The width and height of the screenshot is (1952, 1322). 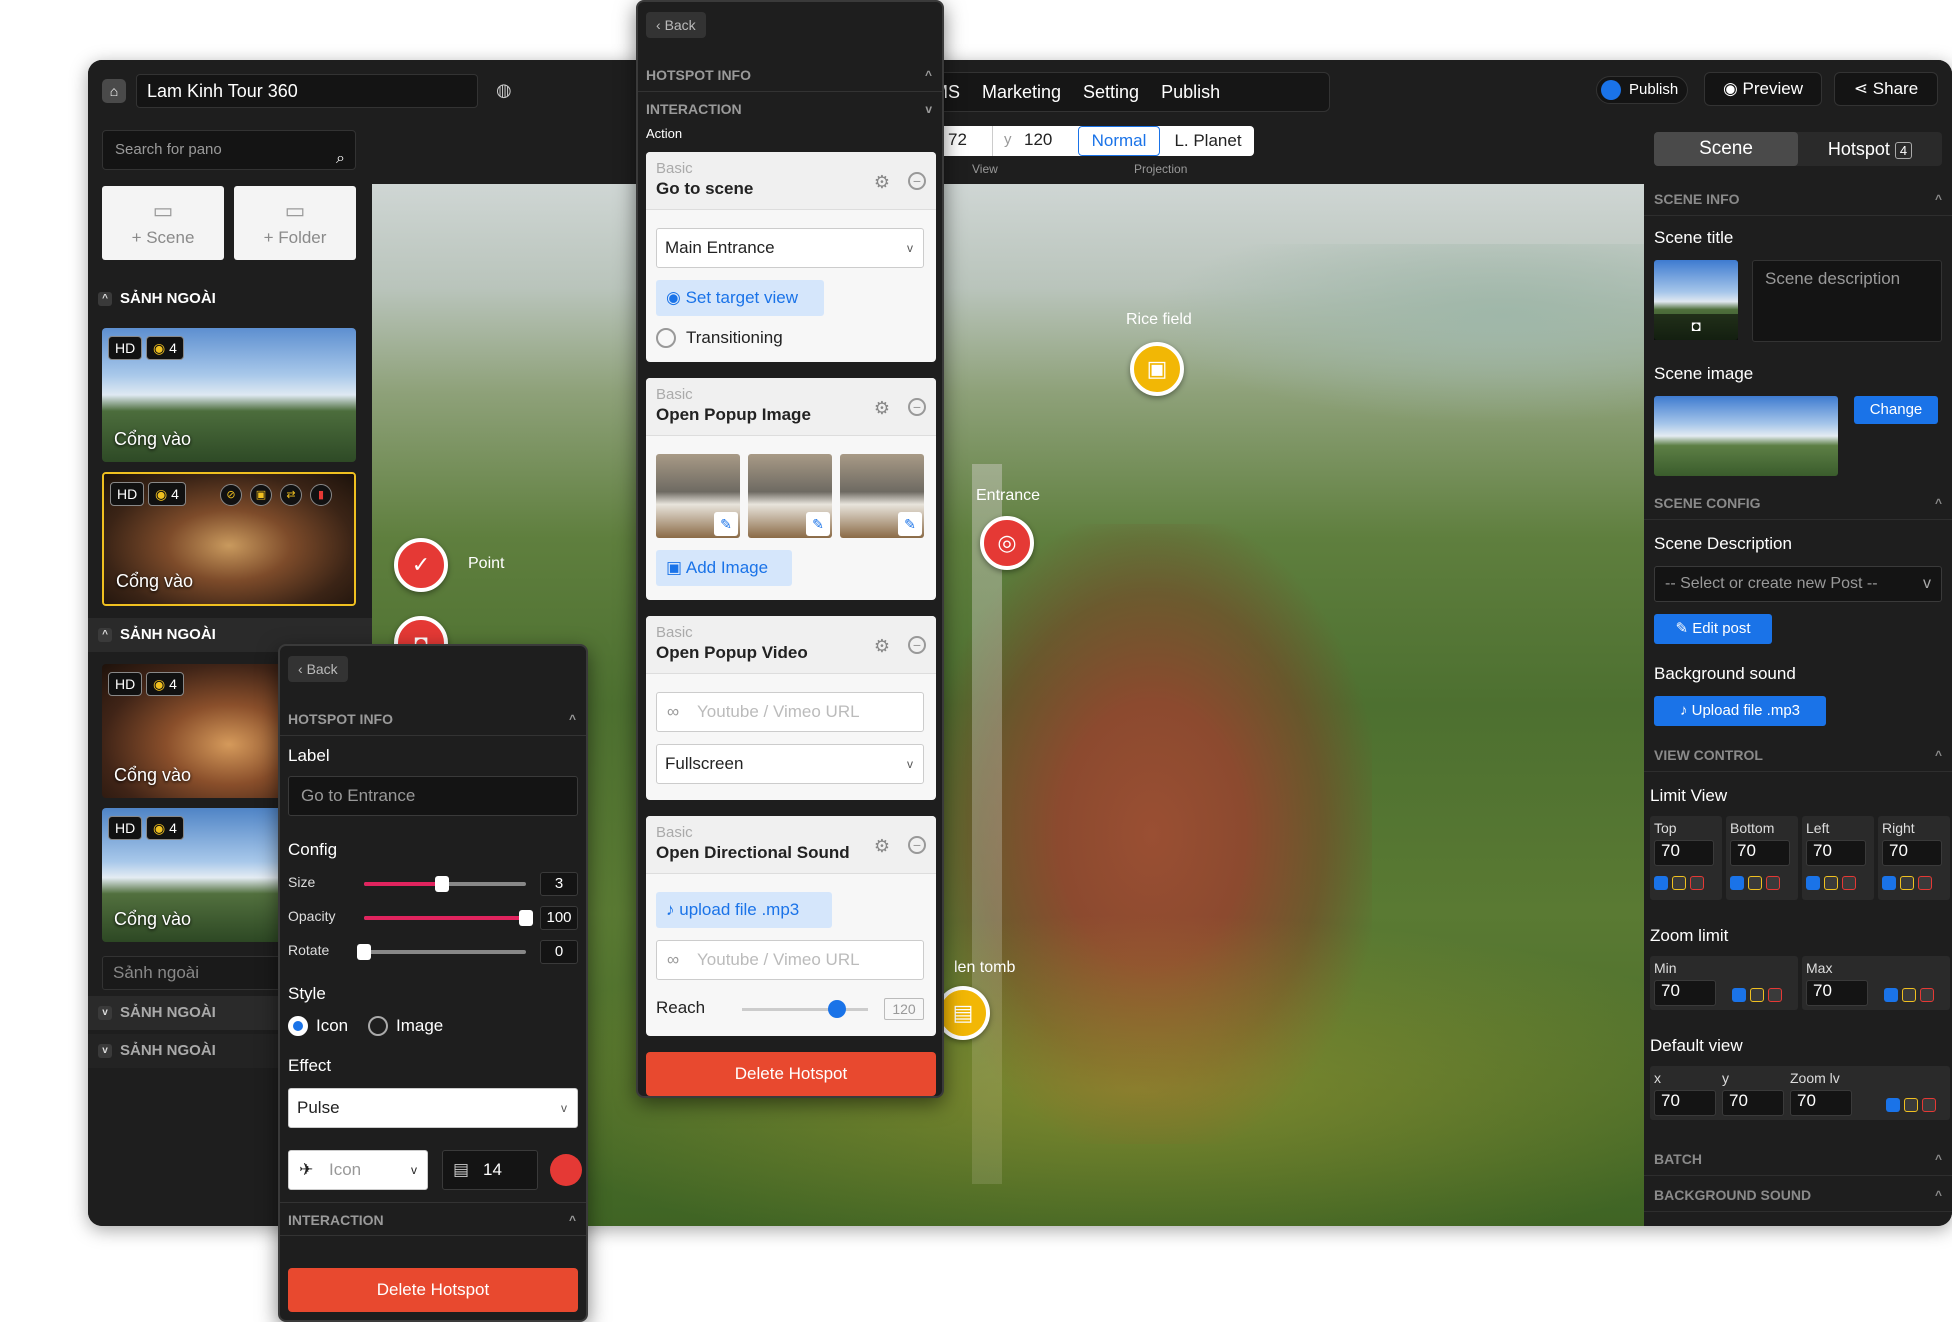 I want to click on icon-select: ✈ Icon v, so click(x=358, y=1170).